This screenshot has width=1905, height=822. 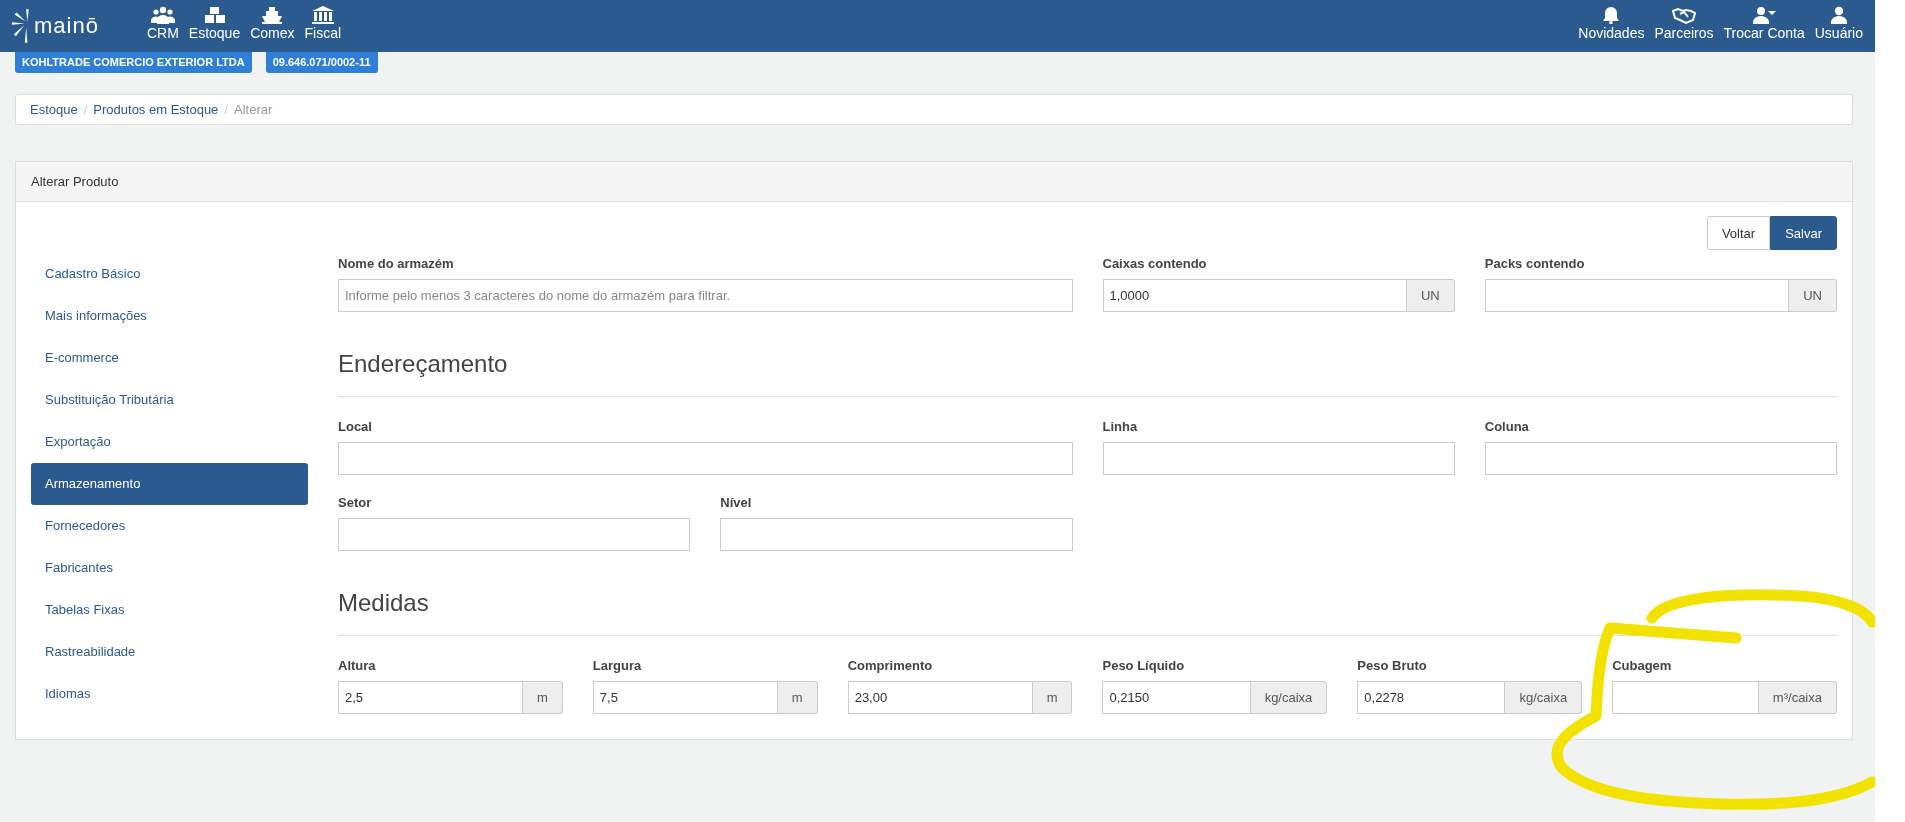 I want to click on field-label: Altura, so click(x=357, y=665).